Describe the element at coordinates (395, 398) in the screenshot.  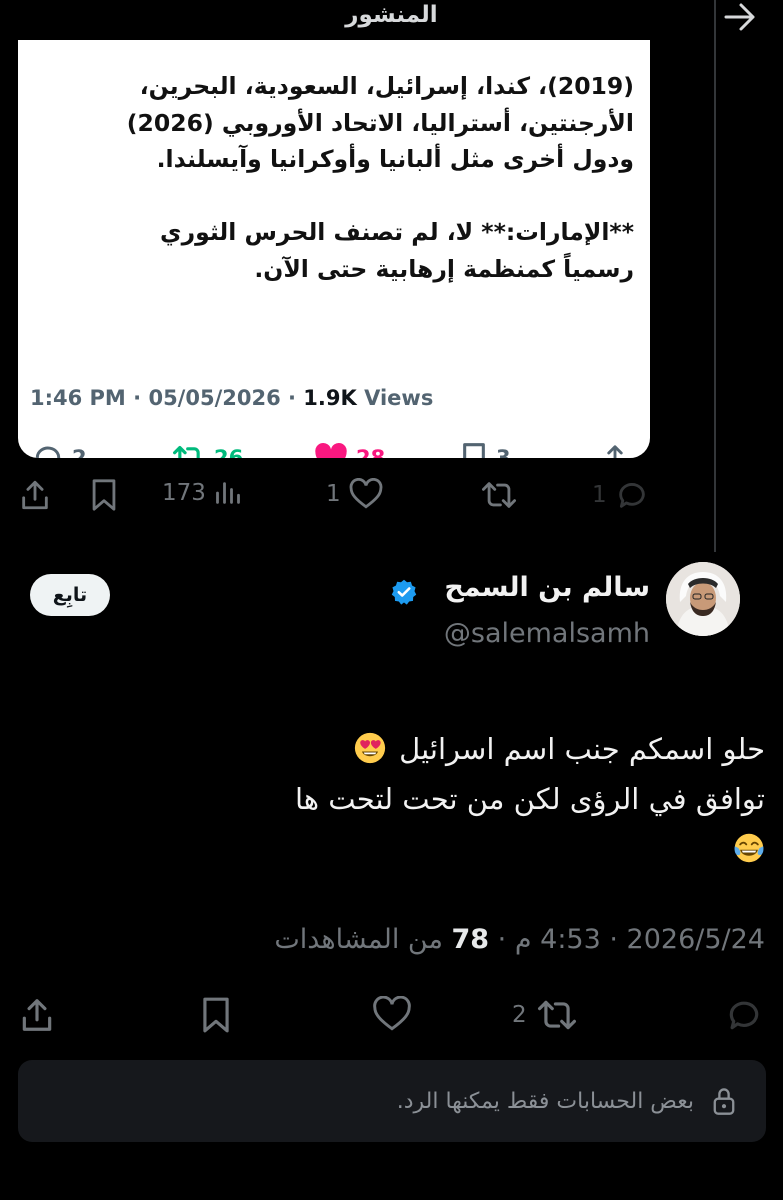
I see `quoted-tweet-views-label: Views` at that location.